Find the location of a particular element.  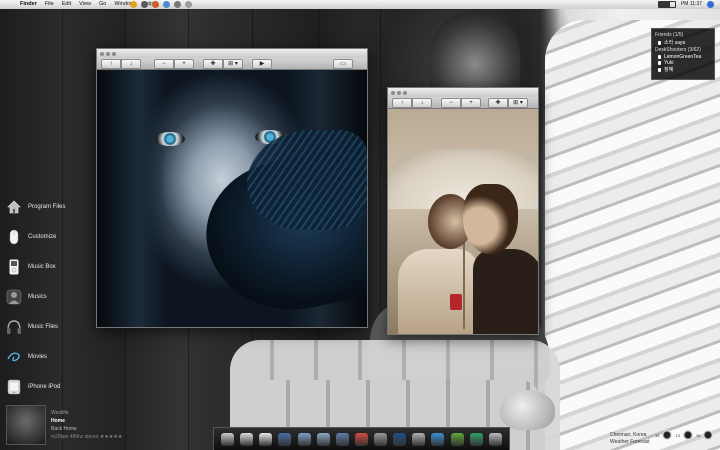

menu-go: Go is located at coordinates (102, 4).